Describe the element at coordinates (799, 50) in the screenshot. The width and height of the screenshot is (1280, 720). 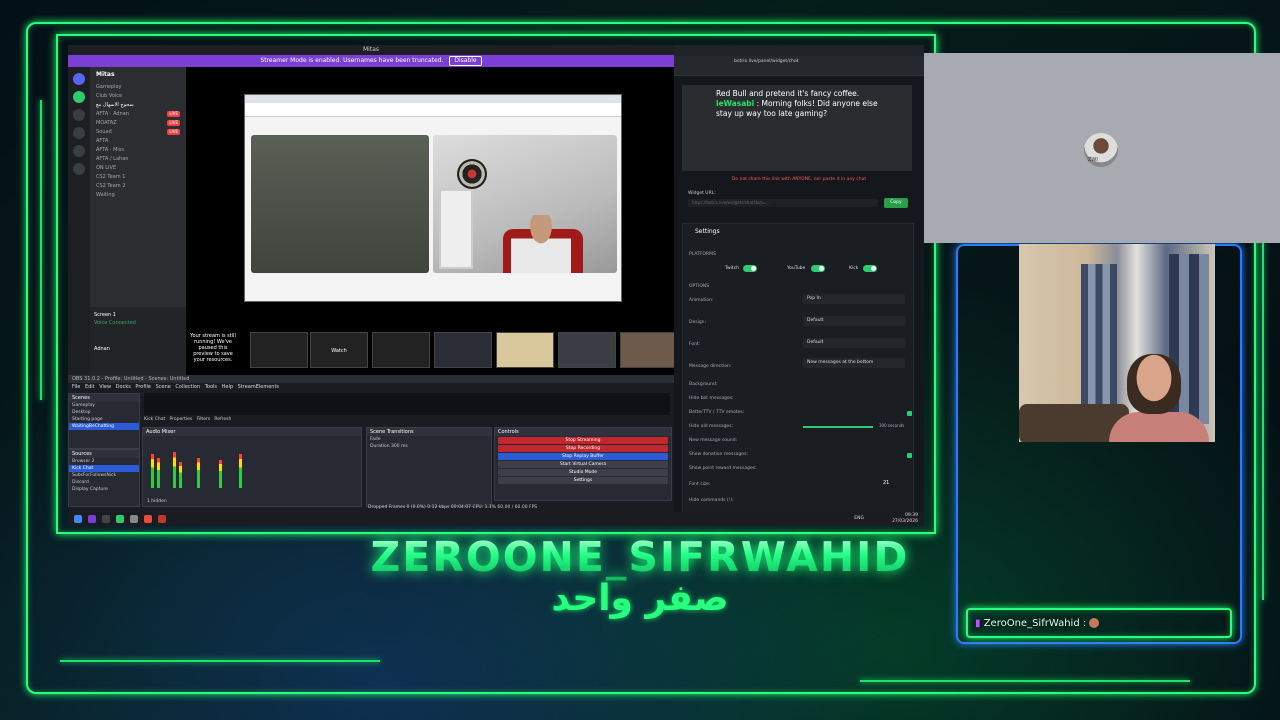
I see `browser-tabs` at that location.